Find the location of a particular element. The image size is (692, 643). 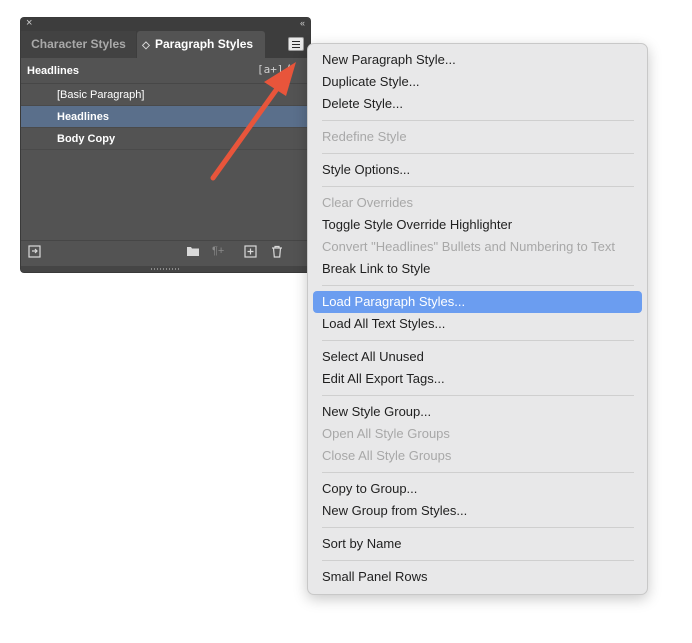

close-icon: × is located at coordinates (29, 24).